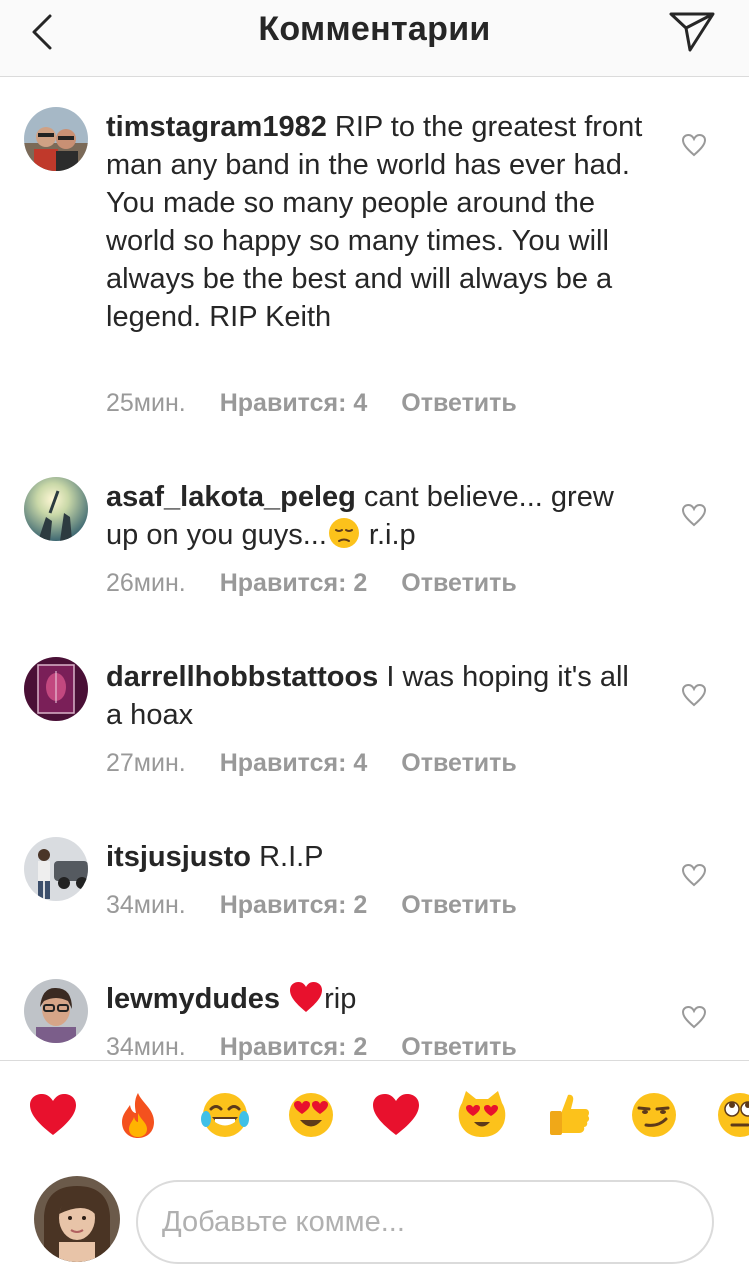  What do you see at coordinates (568, 1115) in the screenshot?
I see `thumbs-up-emoji` at bounding box center [568, 1115].